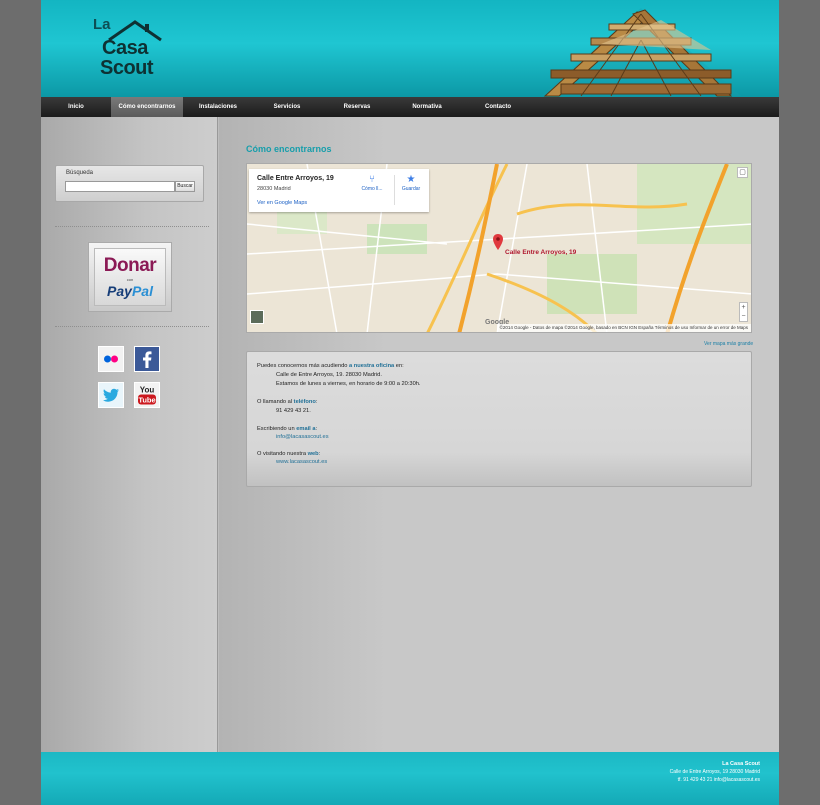 This screenshot has width=820, height=805. What do you see at coordinates (316, 402) in the screenshot?
I see `phone-suffix: :` at bounding box center [316, 402].